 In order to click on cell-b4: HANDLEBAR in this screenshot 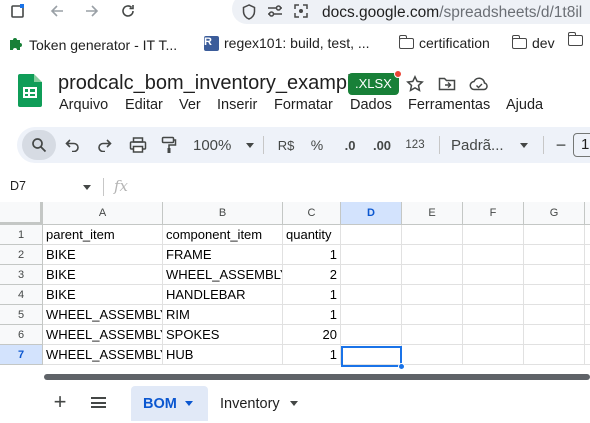, I will do `click(223, 295)`.